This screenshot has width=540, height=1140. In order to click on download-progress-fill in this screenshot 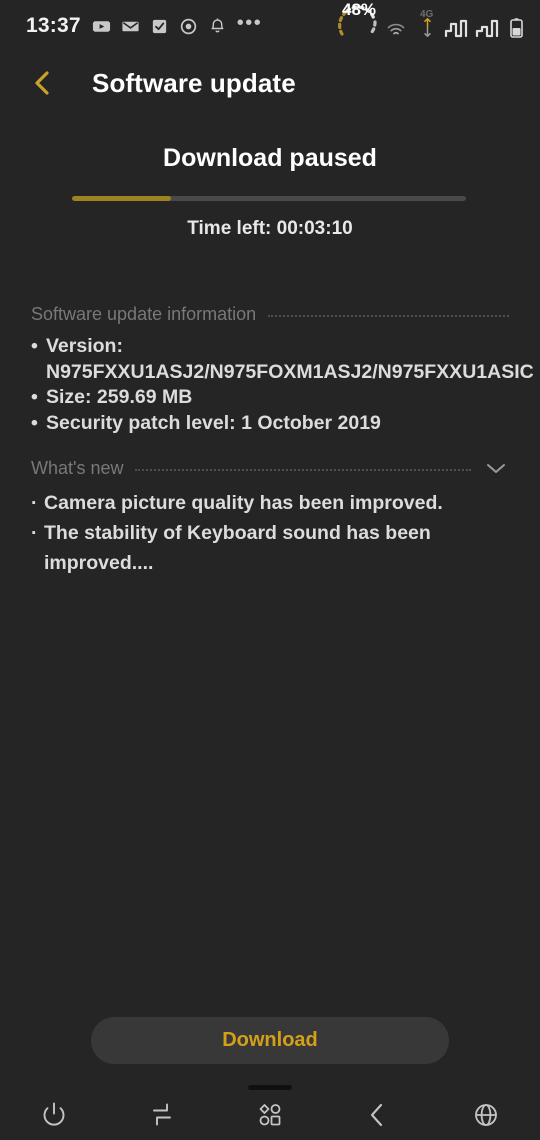, I will do `click(121, 198)`.